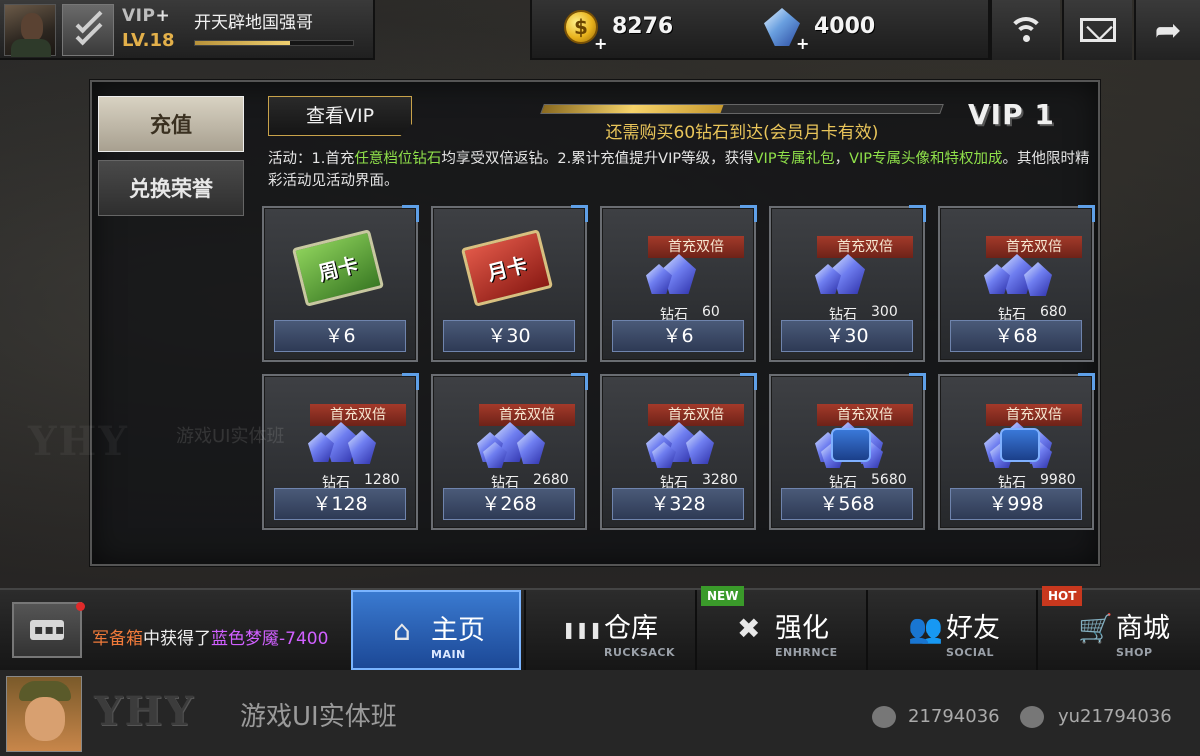 The image size is (1200, 756). Describe the element at coordinates (884, 312) in the screenshot. I see `diamond-count: 300` at that location.